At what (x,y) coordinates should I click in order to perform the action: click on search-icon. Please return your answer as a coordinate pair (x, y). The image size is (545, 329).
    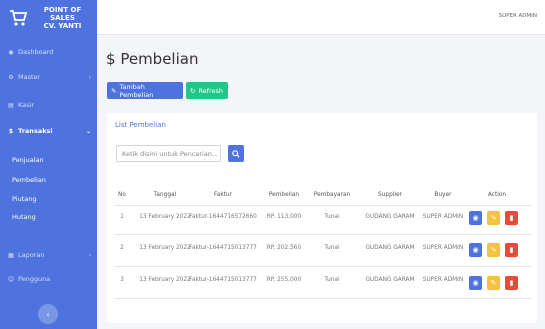
    Looking at the image, I should click on (236, 153).